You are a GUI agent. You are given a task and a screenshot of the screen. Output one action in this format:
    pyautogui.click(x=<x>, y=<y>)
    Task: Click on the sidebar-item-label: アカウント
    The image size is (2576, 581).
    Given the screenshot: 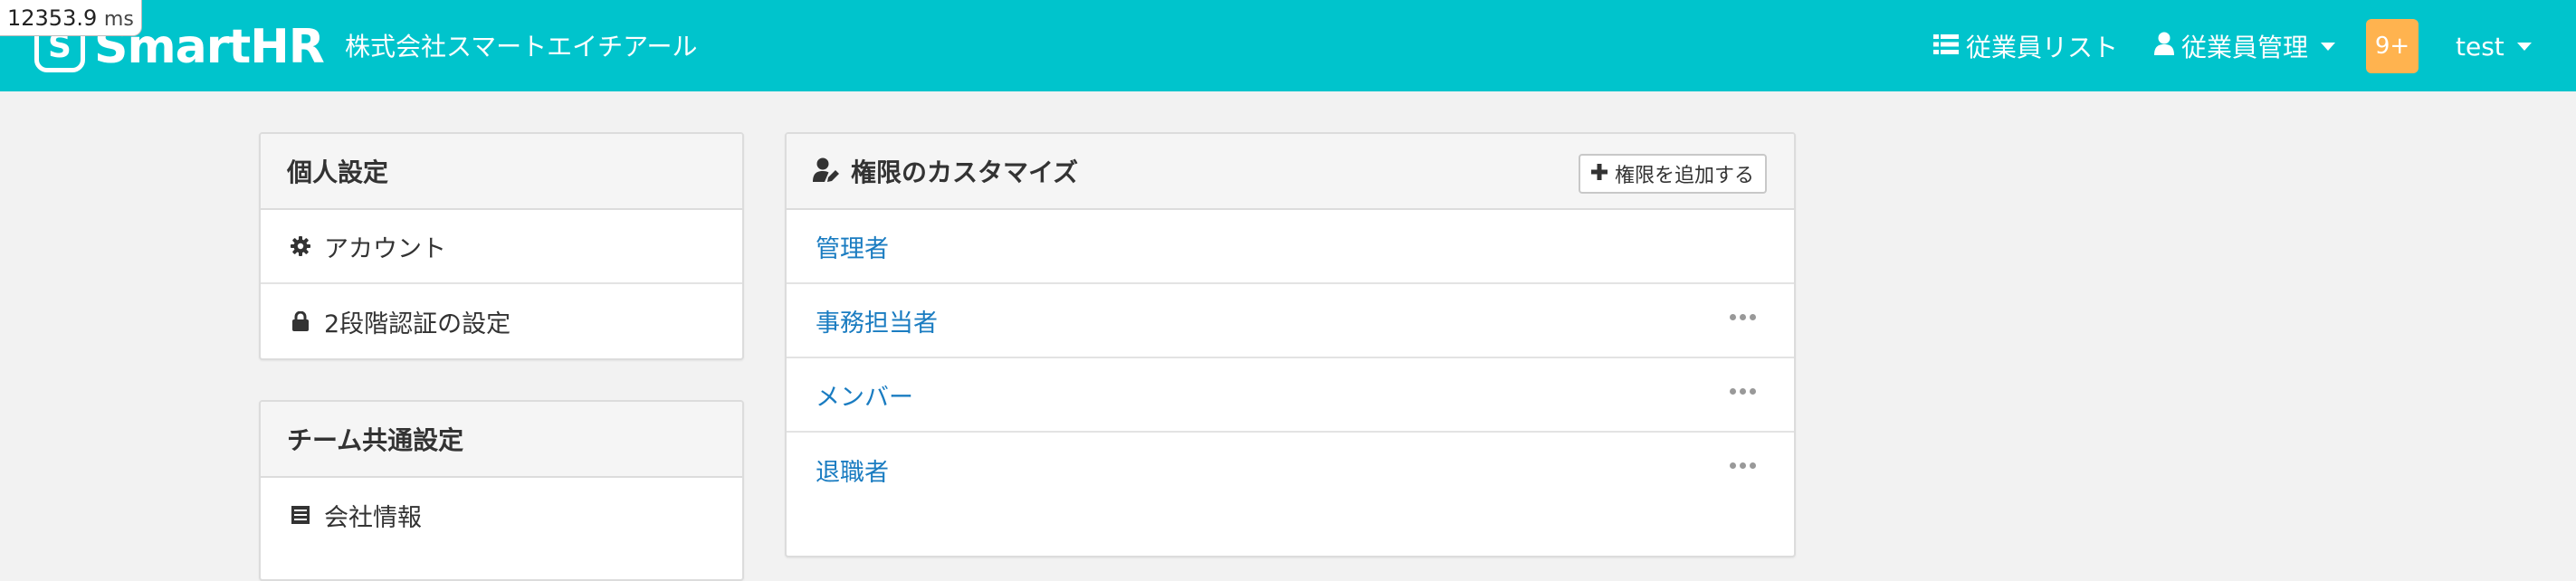 What is the action you would take?
    pyautogui.click(x=385, y=249)
    